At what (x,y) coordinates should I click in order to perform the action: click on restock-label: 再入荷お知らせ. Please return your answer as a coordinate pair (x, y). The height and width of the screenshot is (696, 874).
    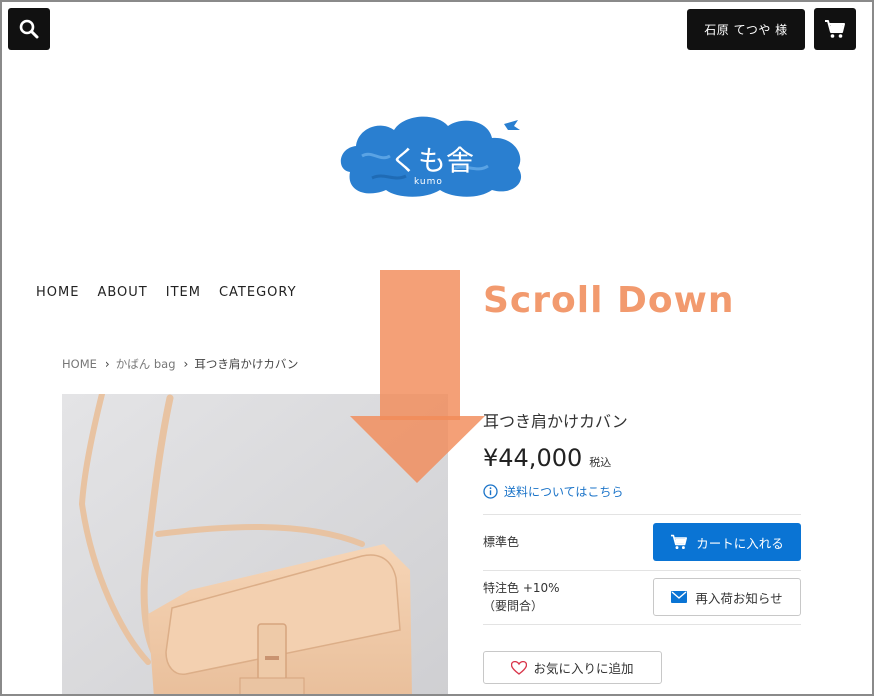
    Looking at the image, I should click on (739, 598).